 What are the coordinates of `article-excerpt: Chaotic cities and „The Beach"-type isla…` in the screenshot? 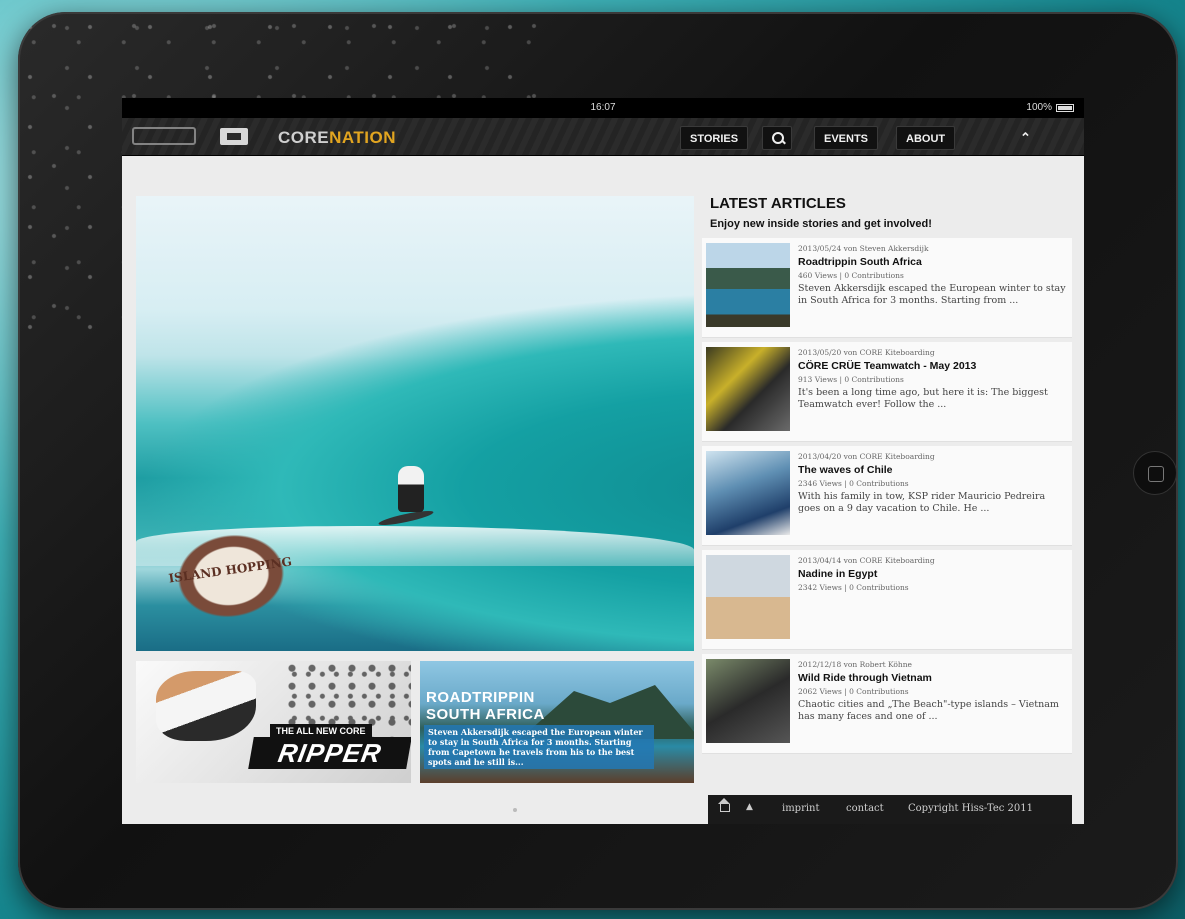 It's located at (928, 710).